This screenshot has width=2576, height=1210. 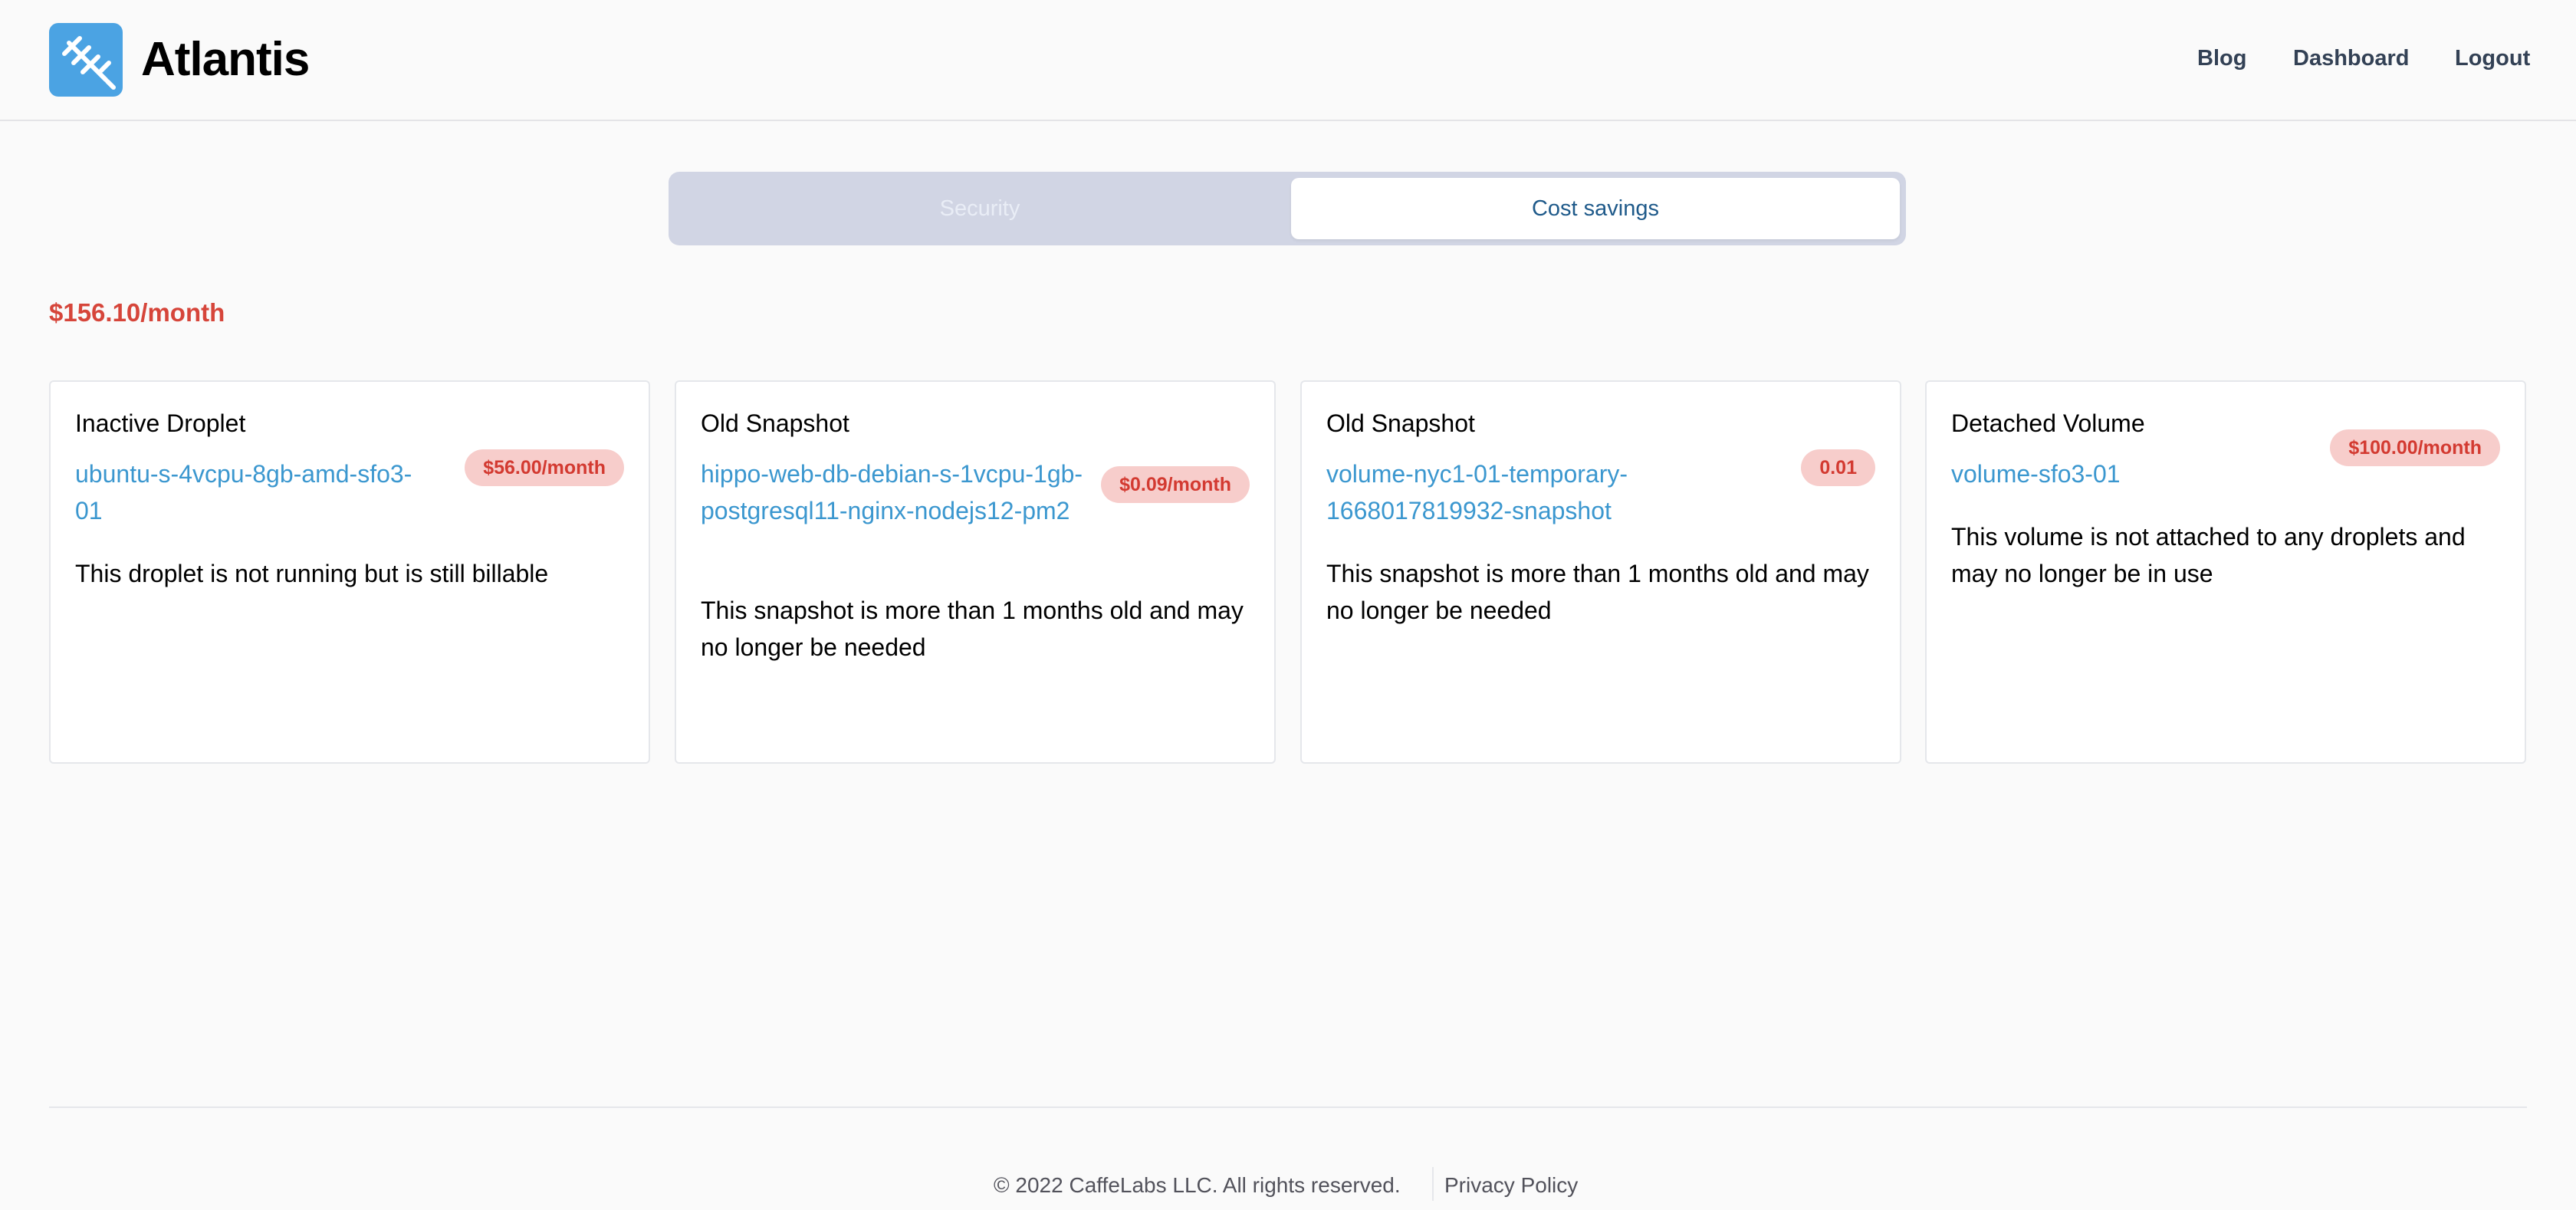 I want to click on cost-badge: $56.00/month, so click(x=545, y=467).